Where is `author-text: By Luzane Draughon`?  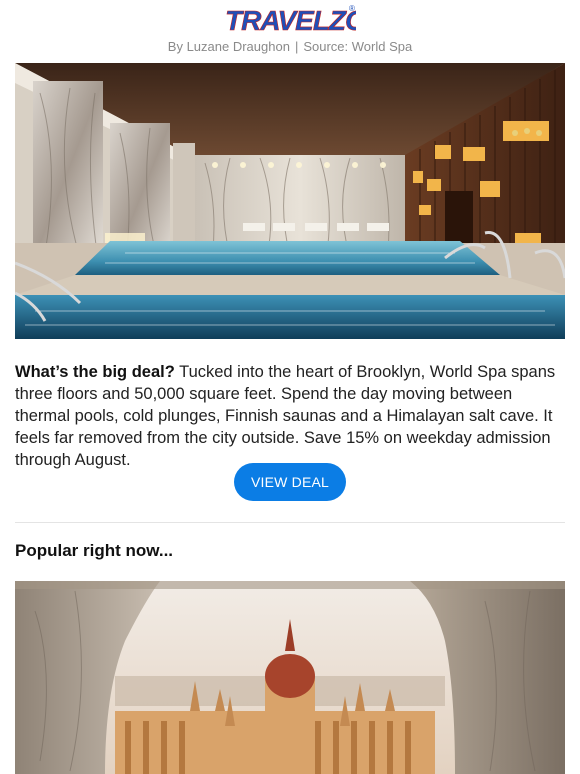 author-text: By Luzane Draughon is located at coordinates (228, 46).